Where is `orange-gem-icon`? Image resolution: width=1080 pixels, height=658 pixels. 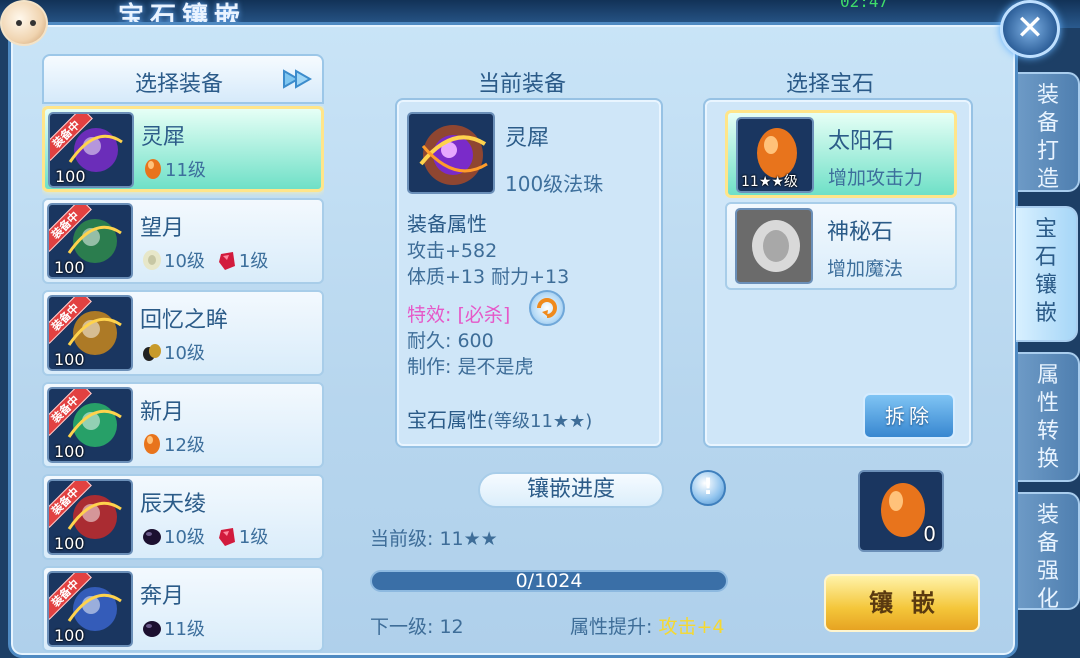 orange-gem-icon is located at coordinates (152, 444).